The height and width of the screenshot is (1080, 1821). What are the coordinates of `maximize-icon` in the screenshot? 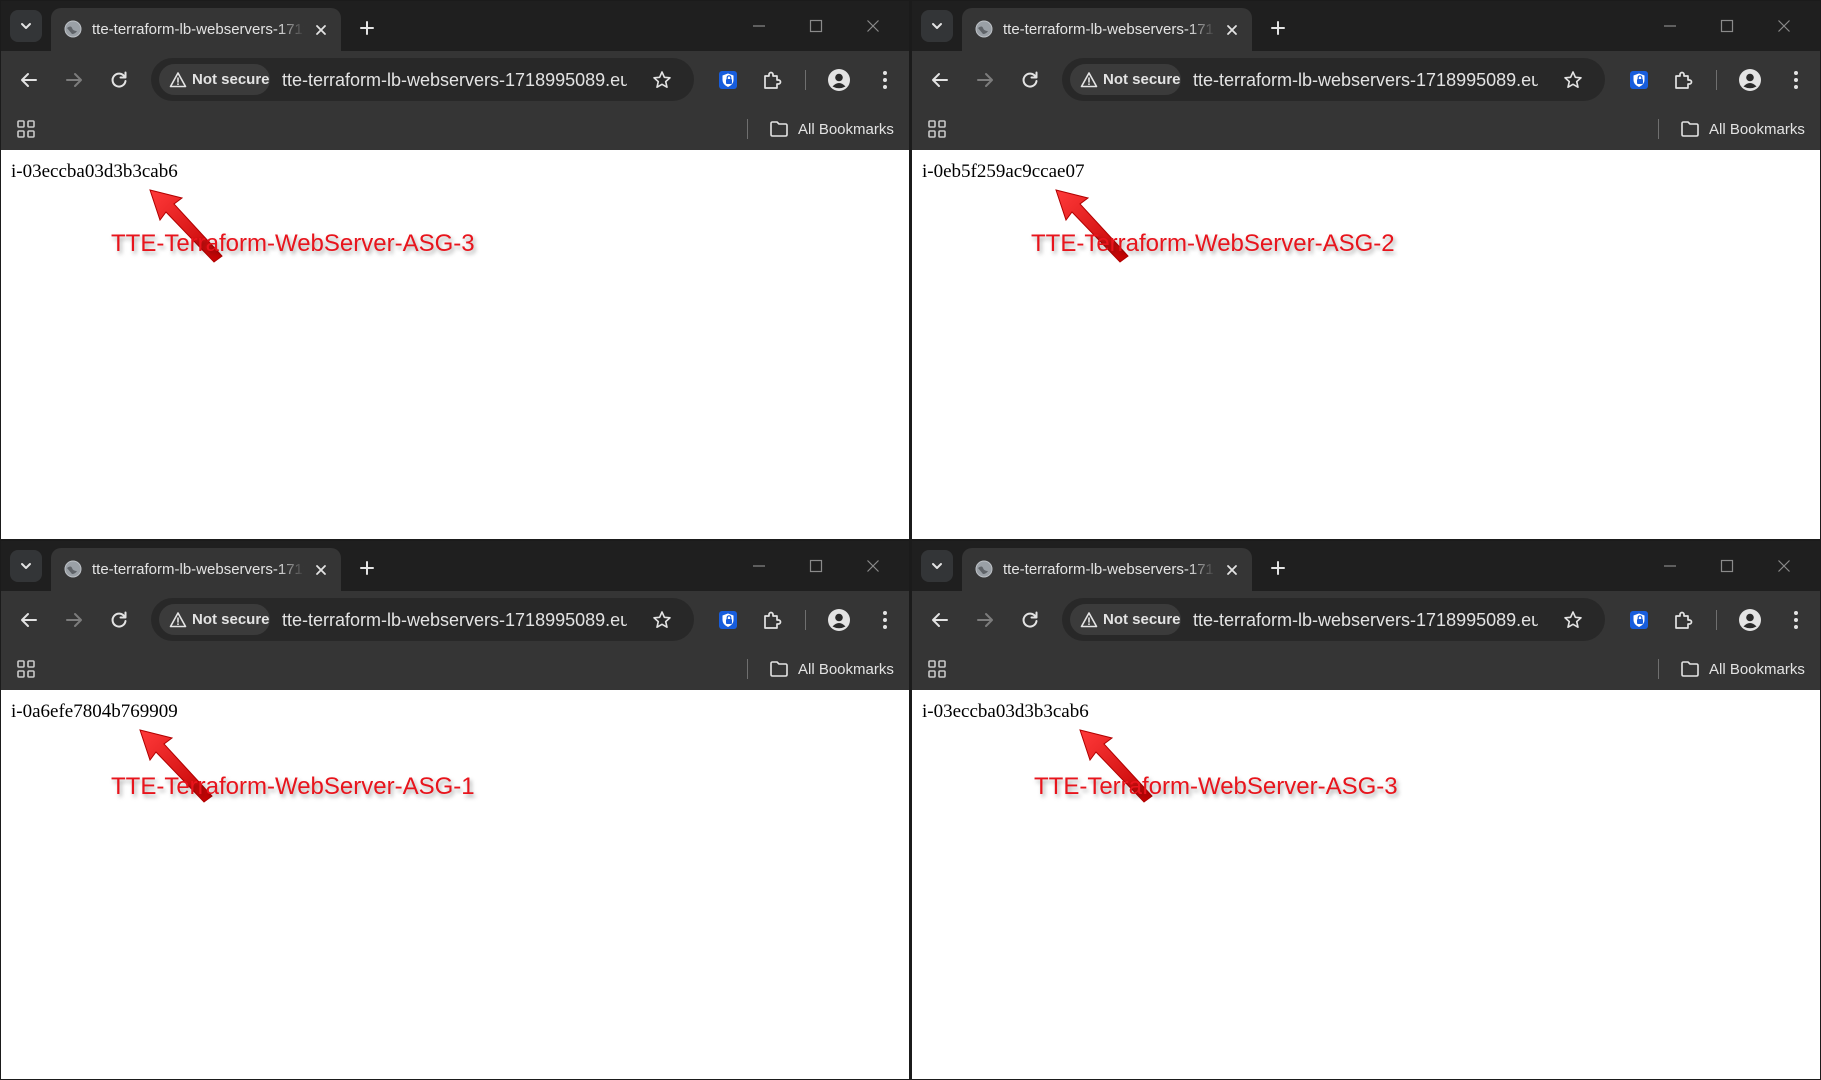 It's located at (1727, 26).